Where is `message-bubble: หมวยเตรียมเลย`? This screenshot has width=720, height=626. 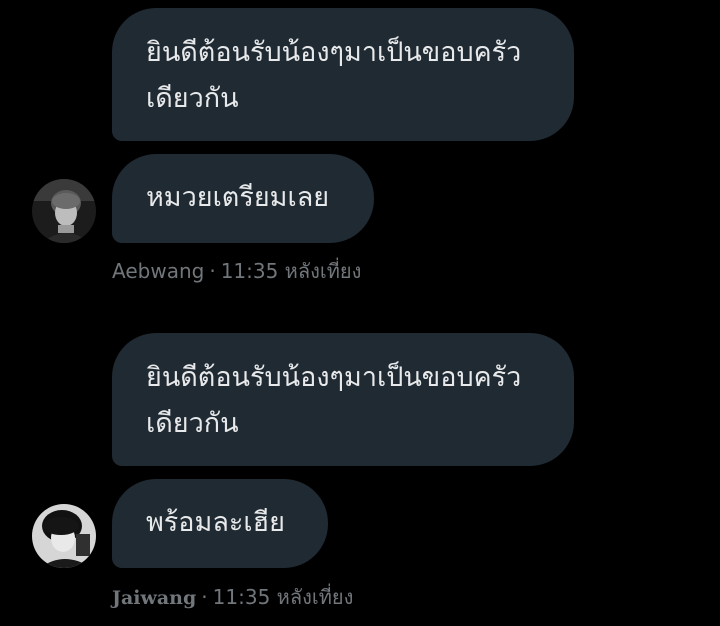
message-bubble: หมวยเตรียมเลย is located at coordinates (243, 198).